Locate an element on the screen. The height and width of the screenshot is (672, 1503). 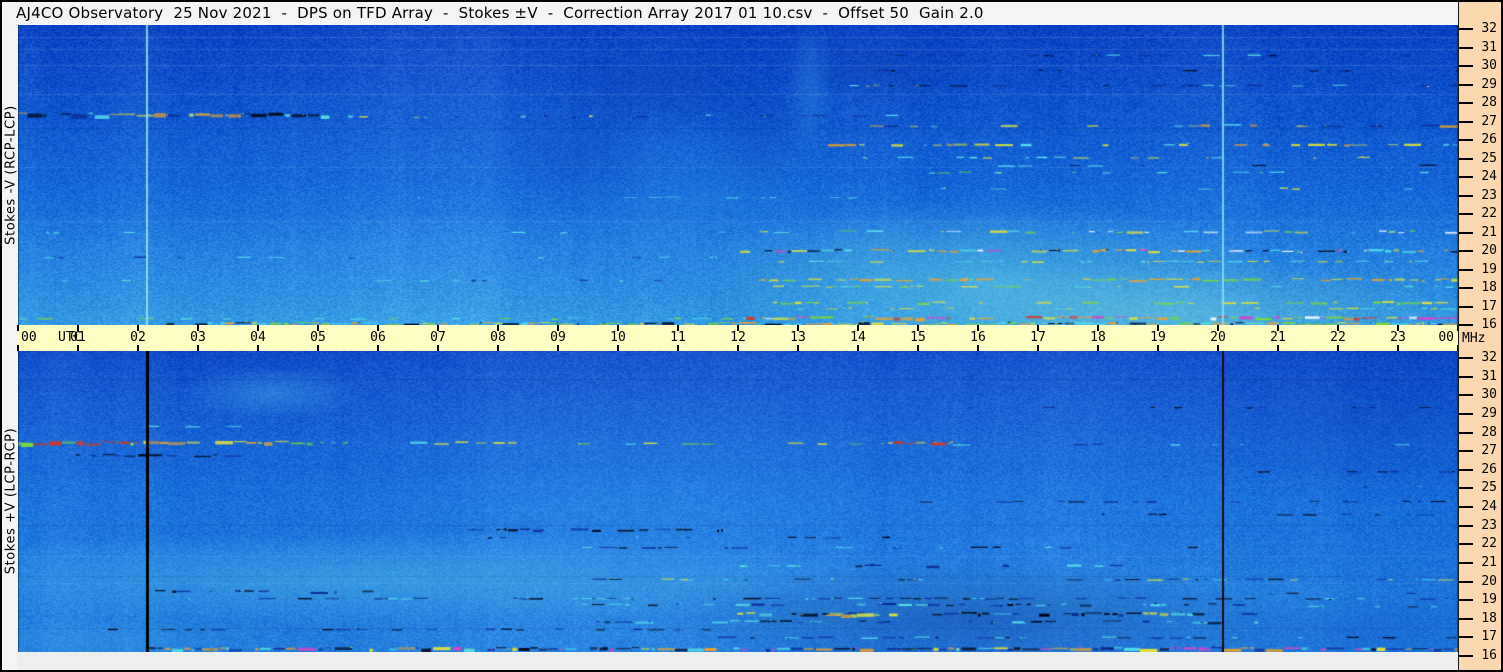
panel-label-stokes-pos-v: Stokes +V (LCP-RCP) is located at coordinates (11, 501).